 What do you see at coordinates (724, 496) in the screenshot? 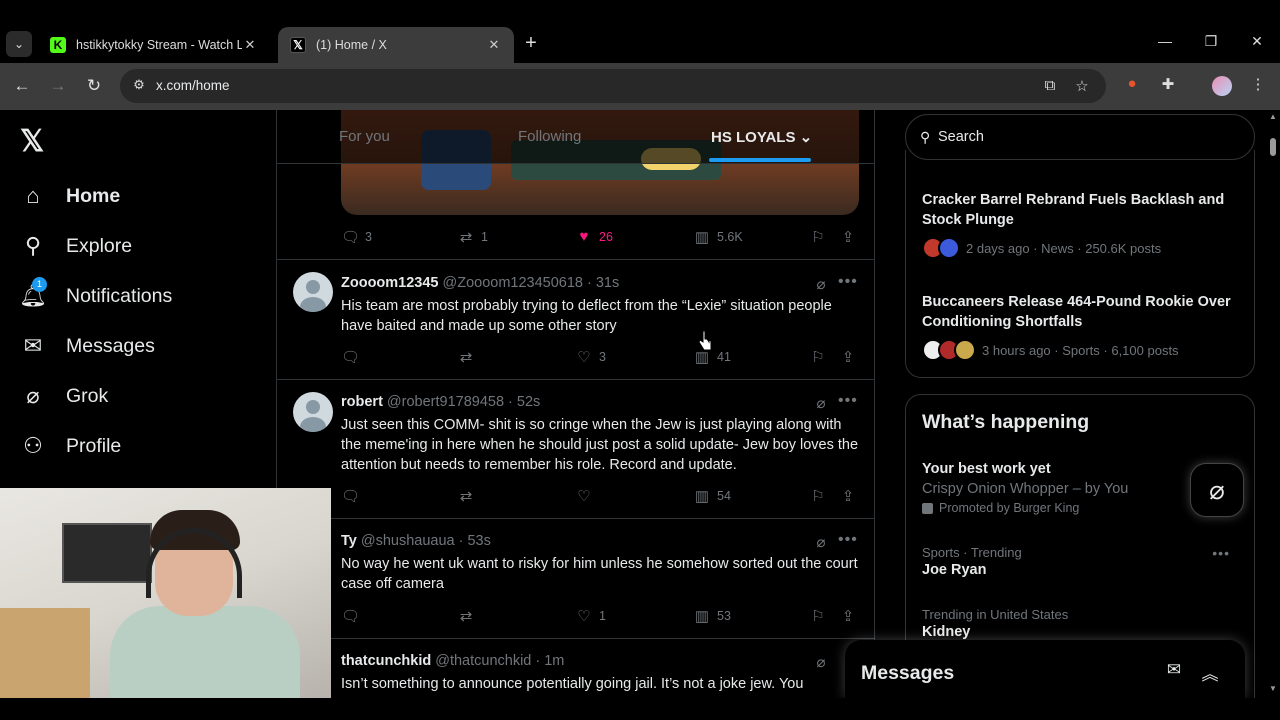
I see `view-count: 54` at bounding box center [724, 496].